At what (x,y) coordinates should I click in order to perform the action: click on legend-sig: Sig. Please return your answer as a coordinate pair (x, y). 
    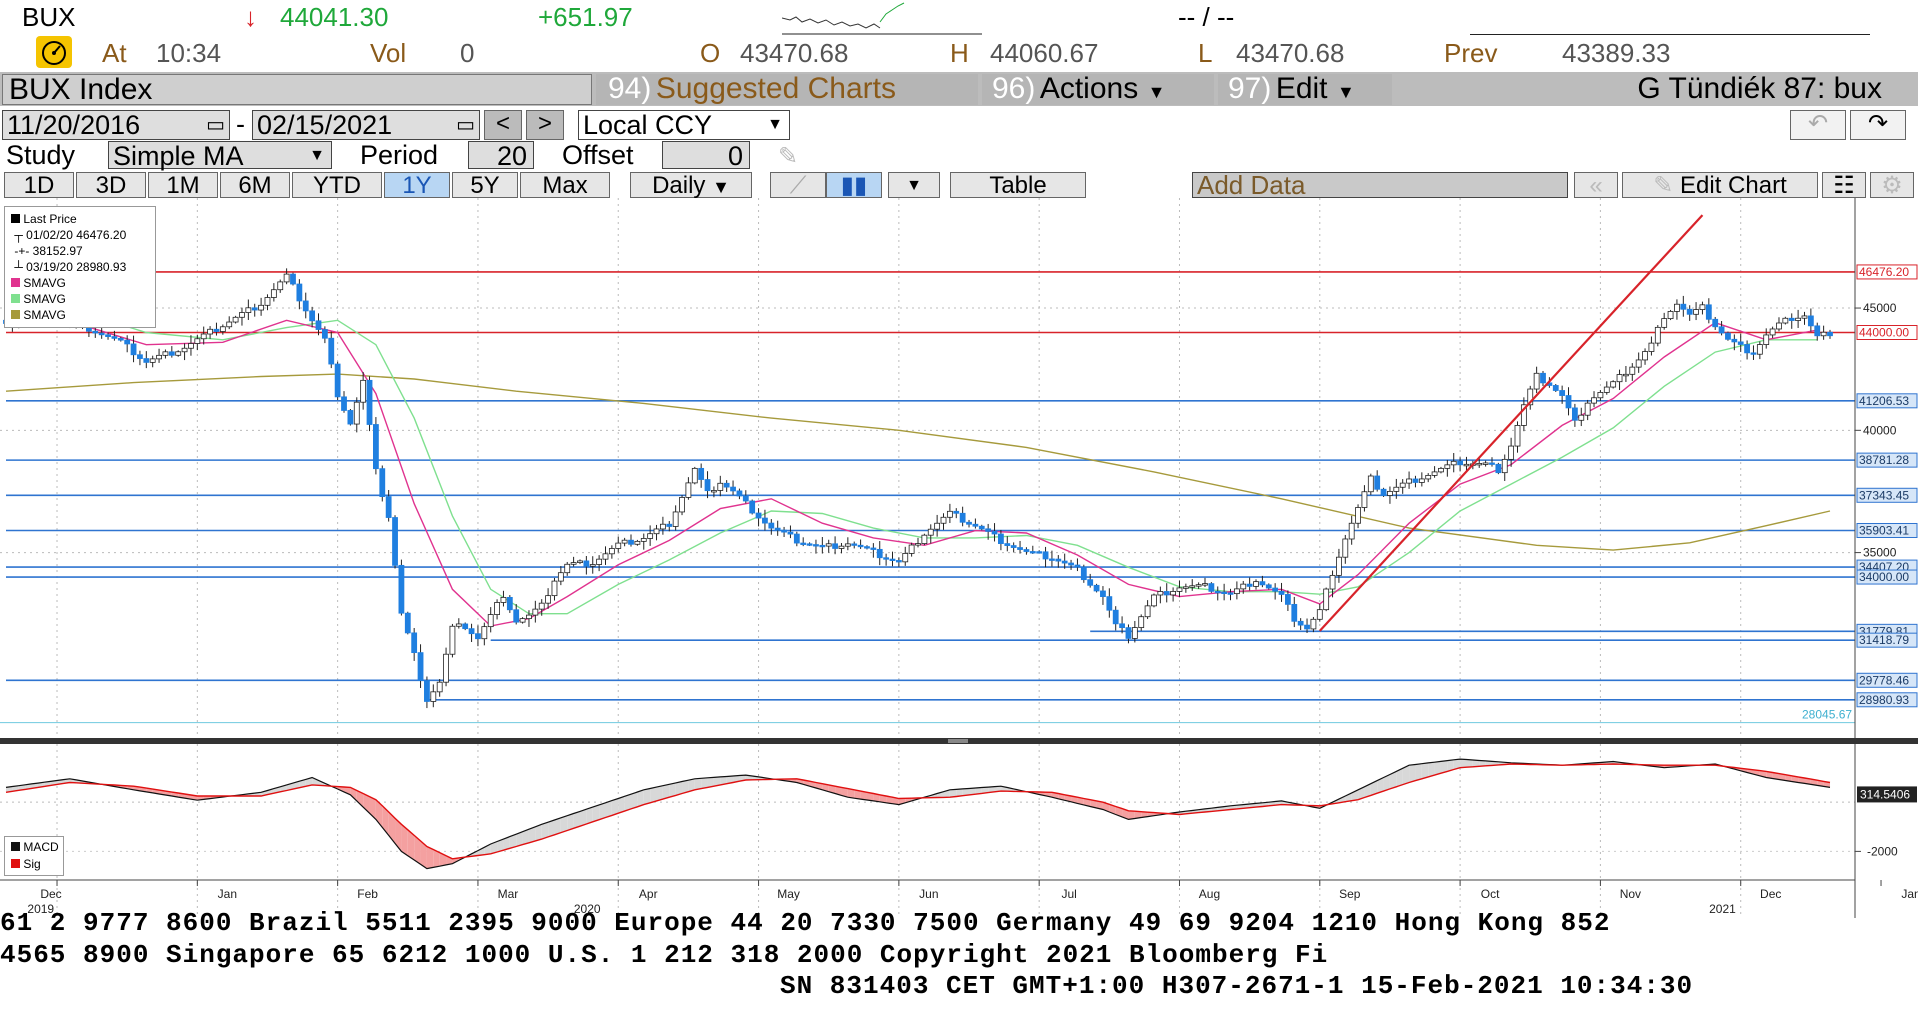
    Looking at the image, I should click on (37, 864).